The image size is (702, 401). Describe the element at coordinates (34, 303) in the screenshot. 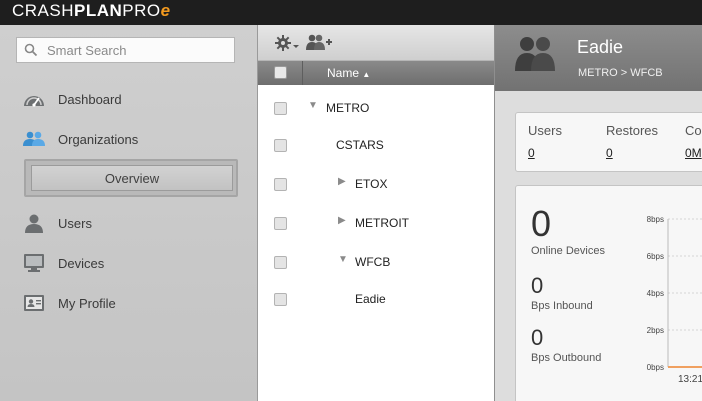

I see `profile-card-icon` at that location.